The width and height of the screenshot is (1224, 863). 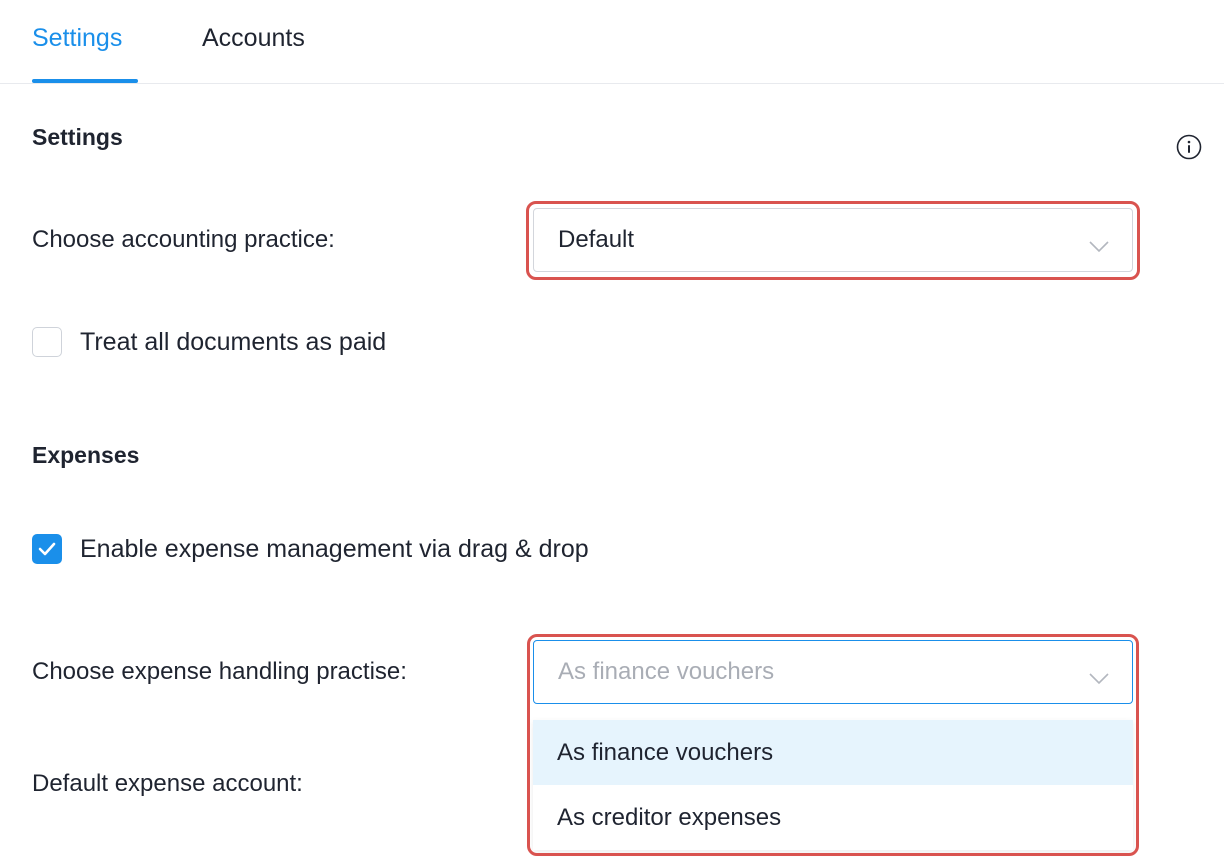 I want to click on treat-paid-label: Treat all documents as paid, so click(x=233, y=341).